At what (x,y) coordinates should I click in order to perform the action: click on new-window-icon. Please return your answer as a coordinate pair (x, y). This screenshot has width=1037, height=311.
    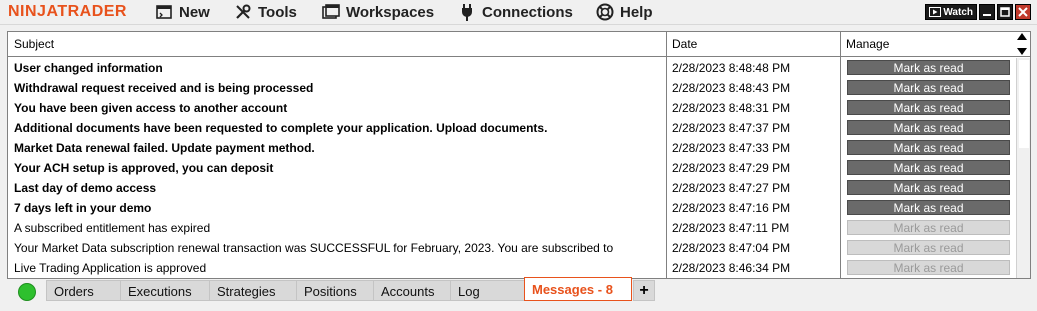
    Looking at the image, I should click on (164, 12).